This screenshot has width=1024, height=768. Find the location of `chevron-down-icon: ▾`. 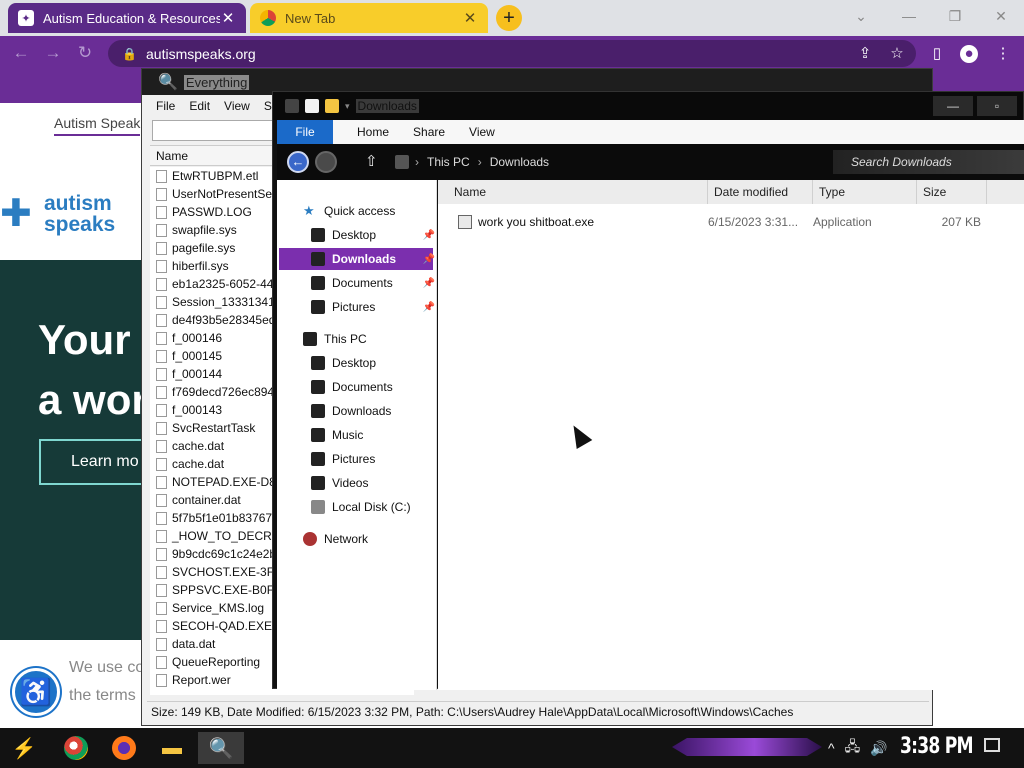

chevron-down-icon: ▾ is located at coordinates (347, 106).